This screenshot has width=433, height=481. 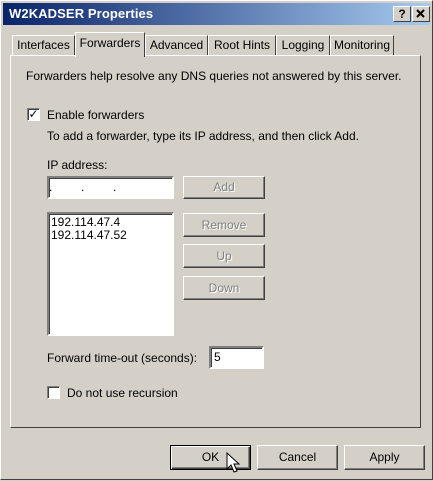 I want to click on ip-address-input: . . ., so click(x=110, y=187).